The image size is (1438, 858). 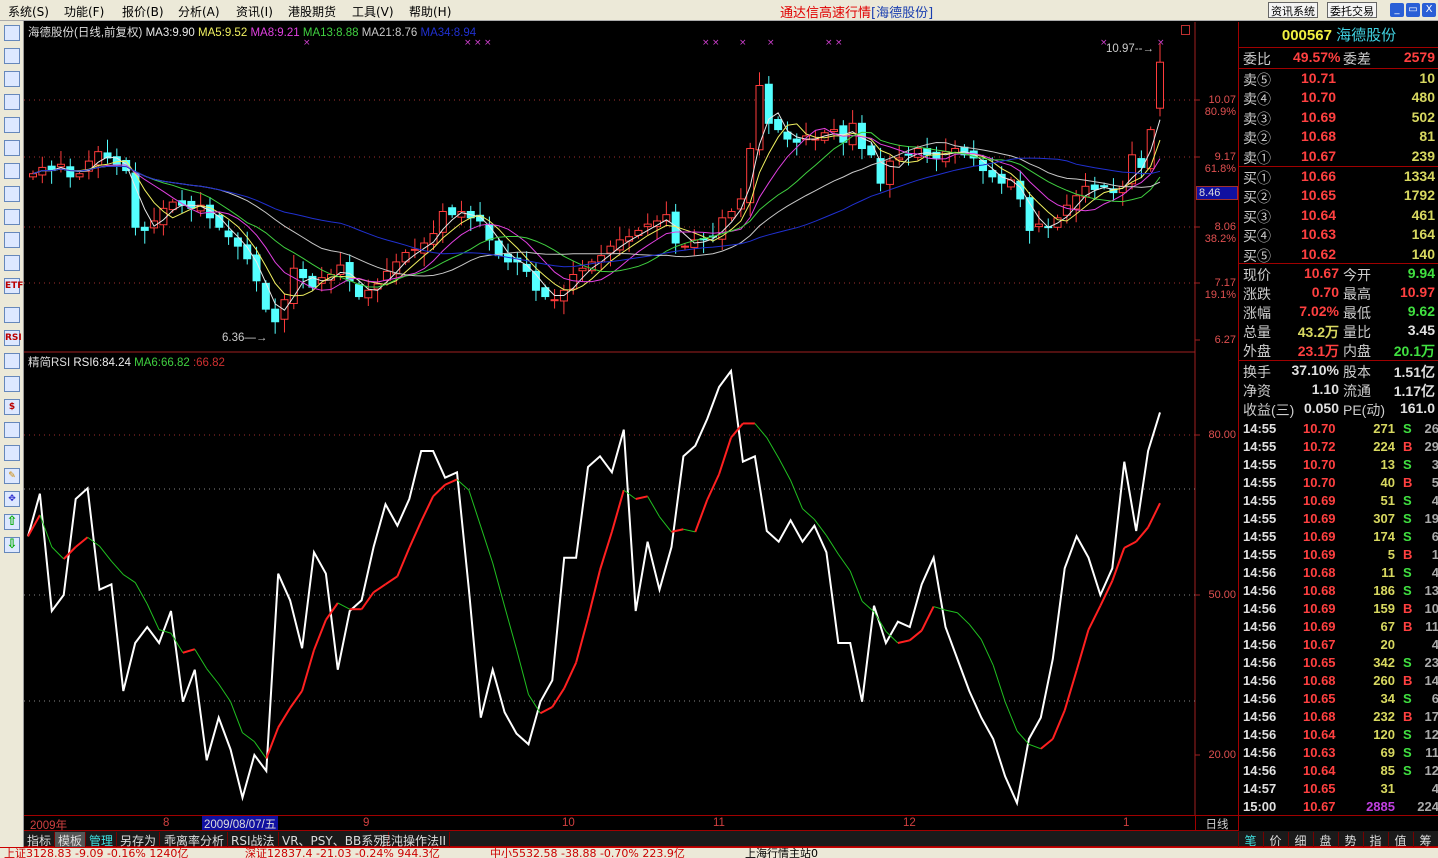 What do you see at coordinates (12, 240) in the screenshot?
I see `formula-icon` at bounding box center [12, 240].